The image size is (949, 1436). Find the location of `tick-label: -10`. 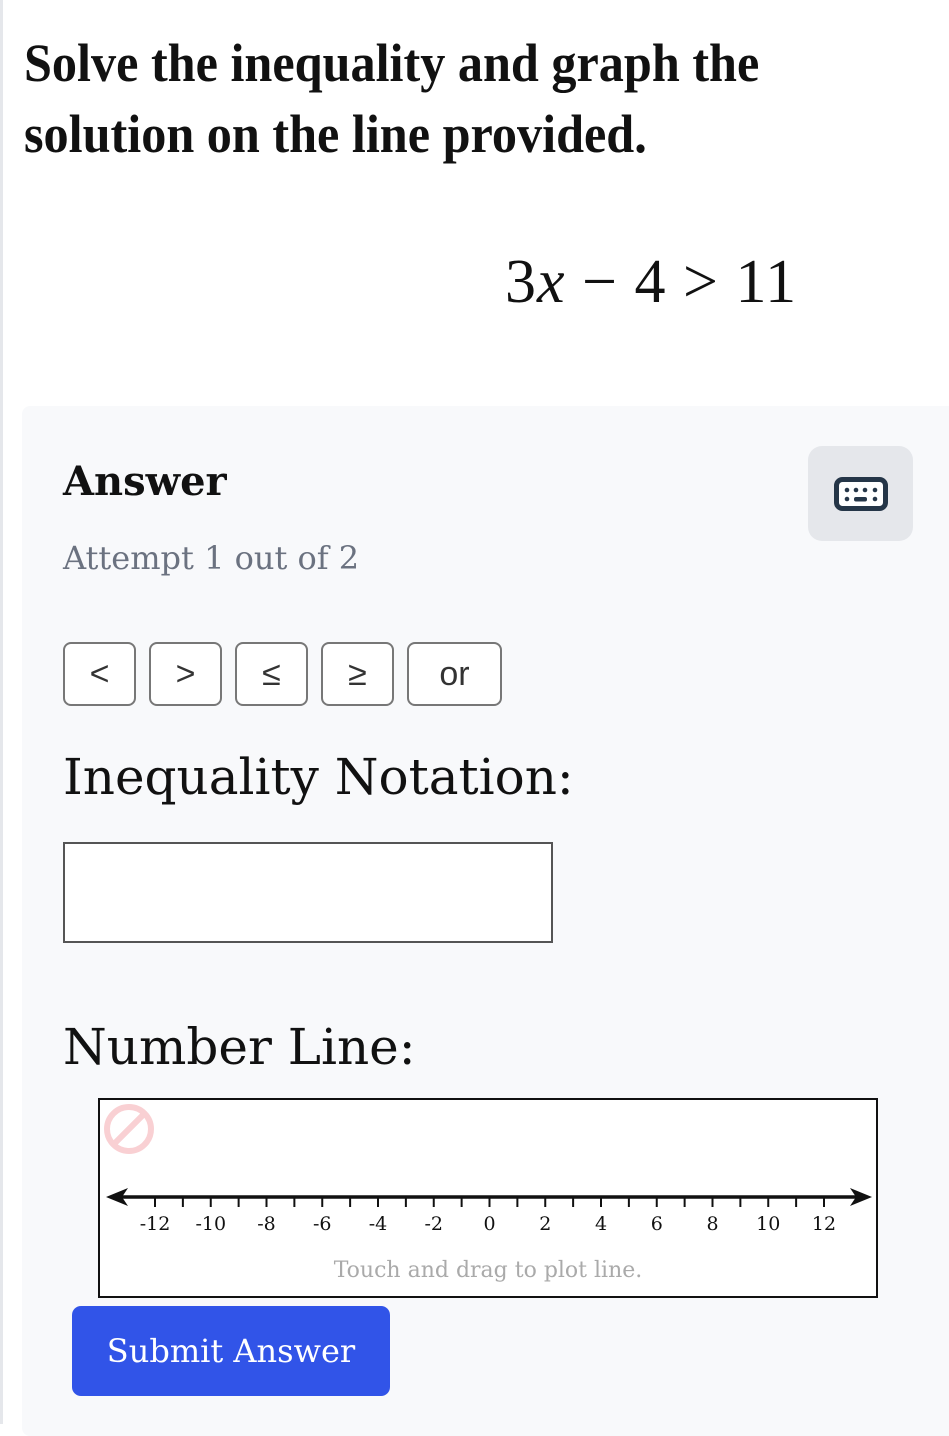

tick-label: -10 is located at coordinates (210, 1224).